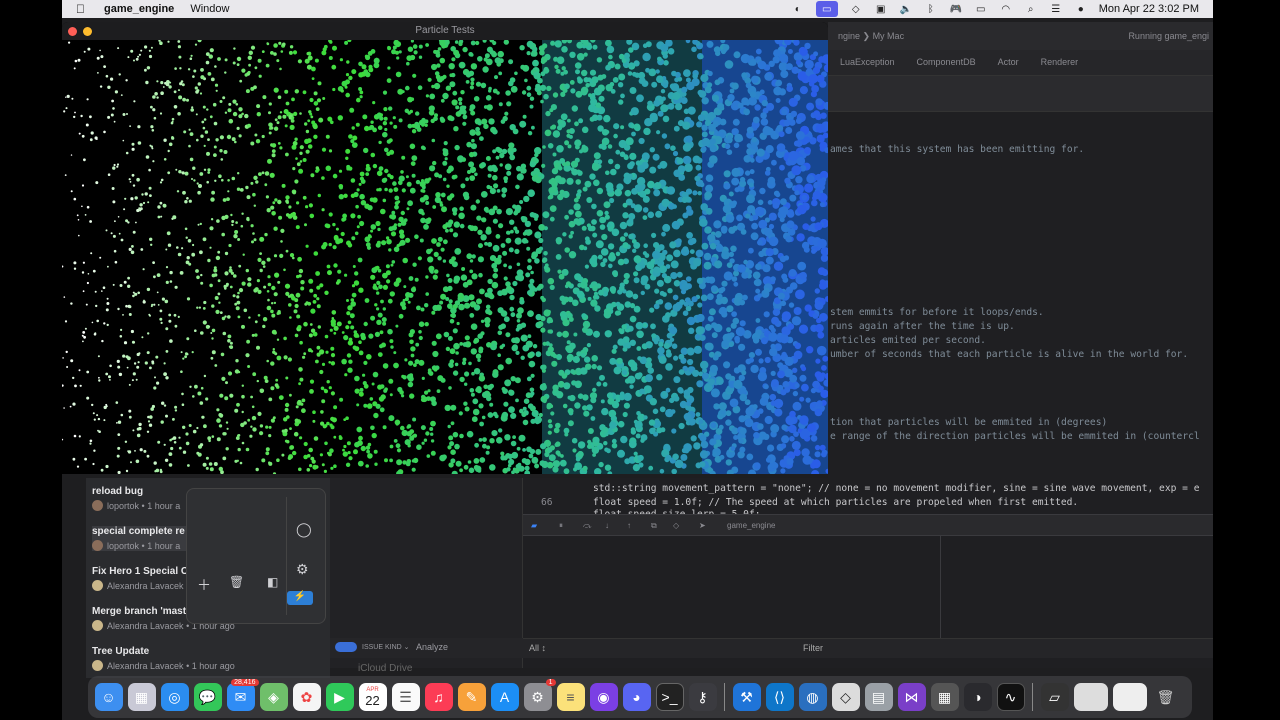 The width and height of the screenshot is (1280, 720). I want to click on app-store-icon: A, so click(504, 697).